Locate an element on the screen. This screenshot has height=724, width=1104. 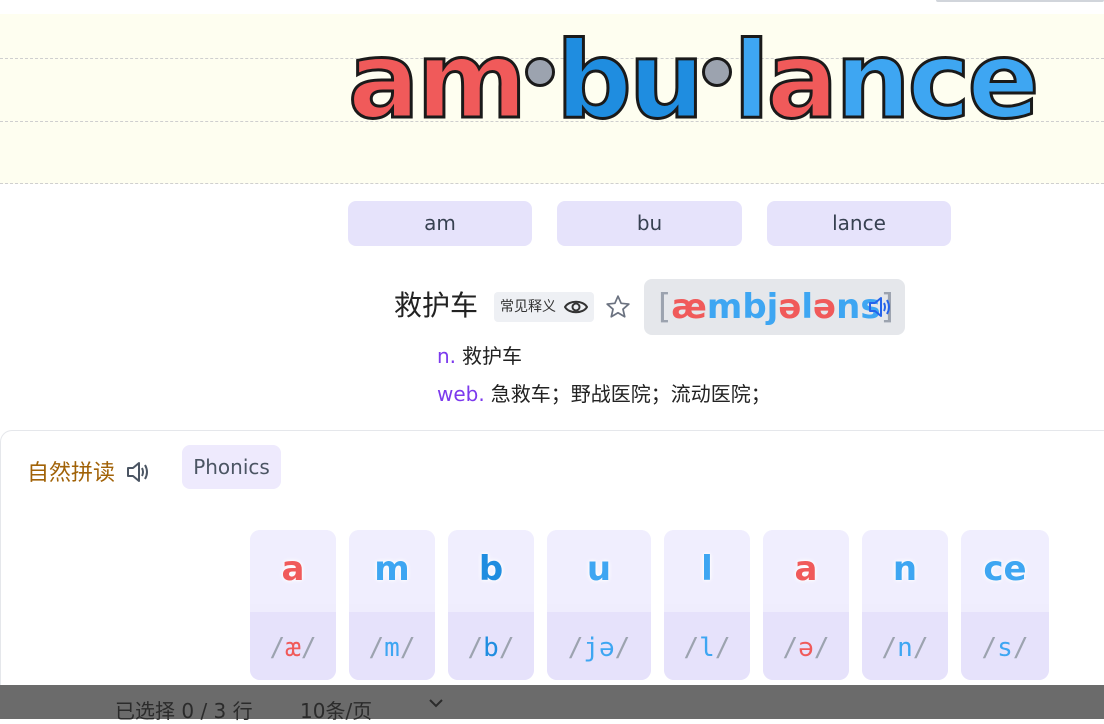
syllable-button-am: am is located at coordinates (440, 223).